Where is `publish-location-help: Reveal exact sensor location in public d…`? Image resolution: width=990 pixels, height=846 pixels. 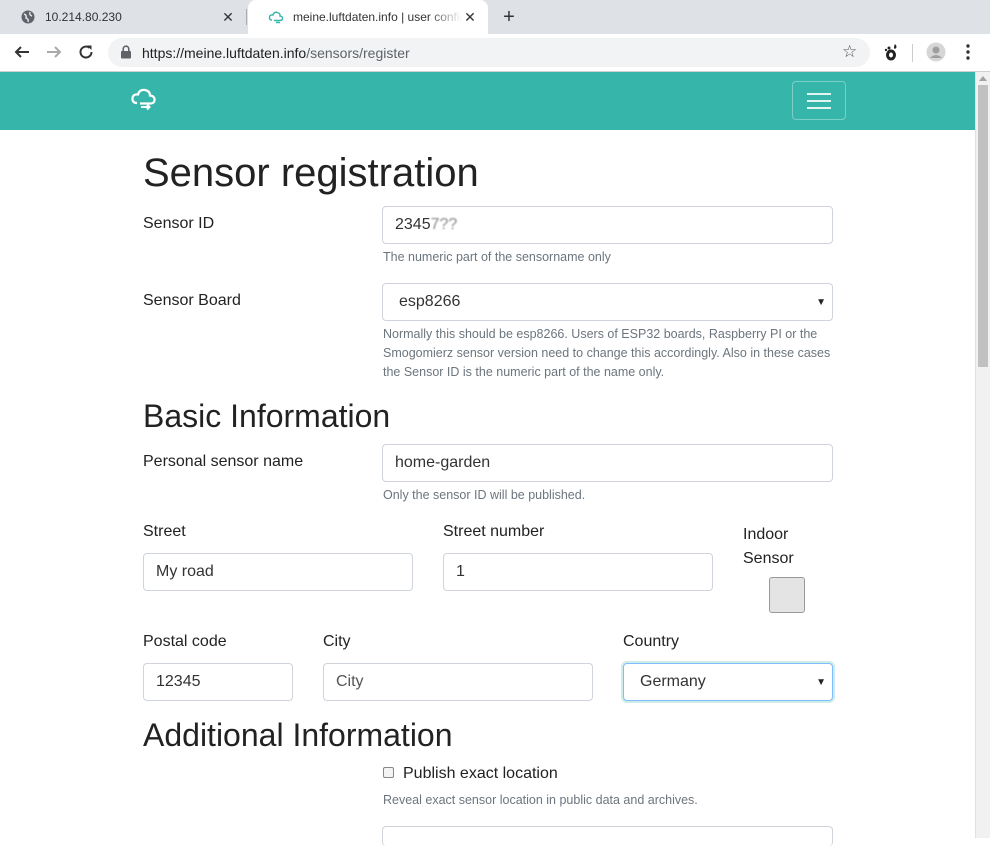
publish-location-help: Reveal exact sensor location in public d… is located at coordinates (540, 800).